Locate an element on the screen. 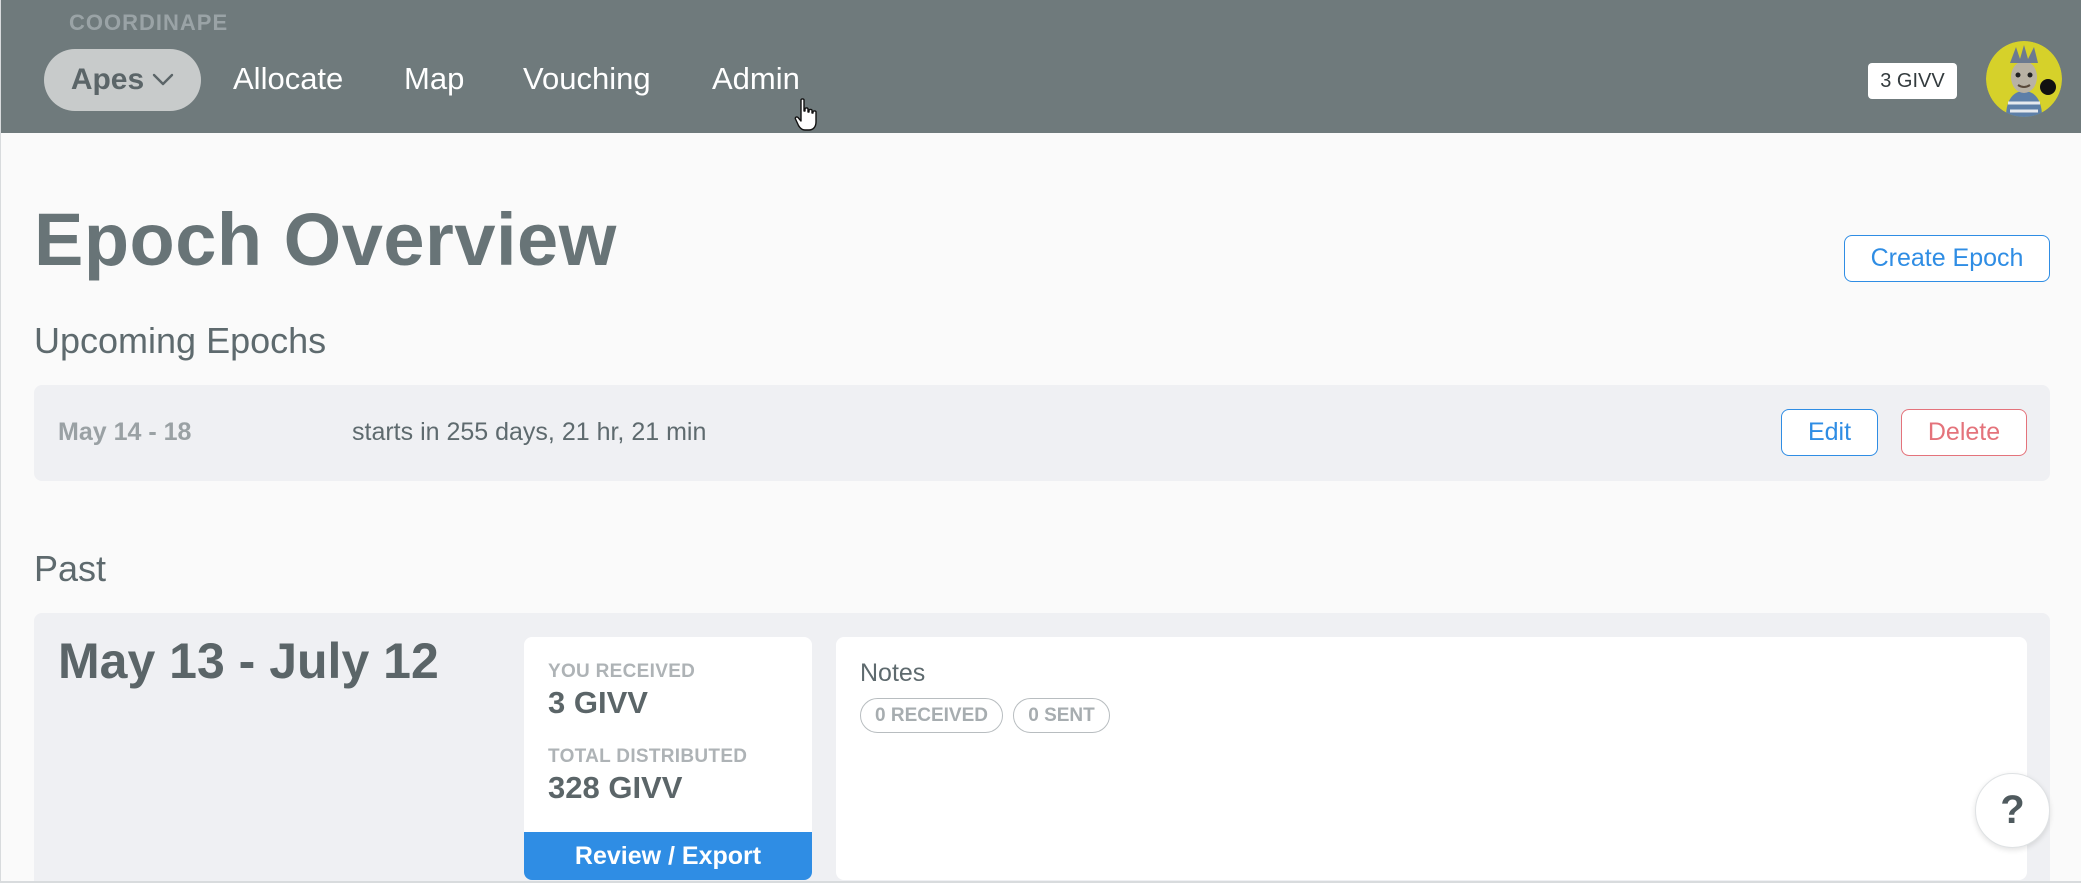 Image resolution: width=2081 pixels, height=883 pixels. total-distributed-value: 328 GIVV is located at coordinates (615, 787).